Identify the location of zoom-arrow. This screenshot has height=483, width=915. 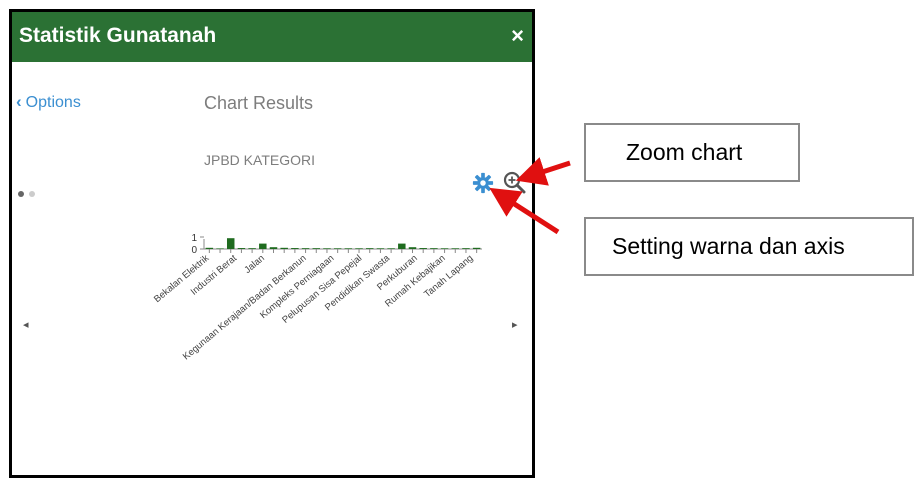
(543, 171).